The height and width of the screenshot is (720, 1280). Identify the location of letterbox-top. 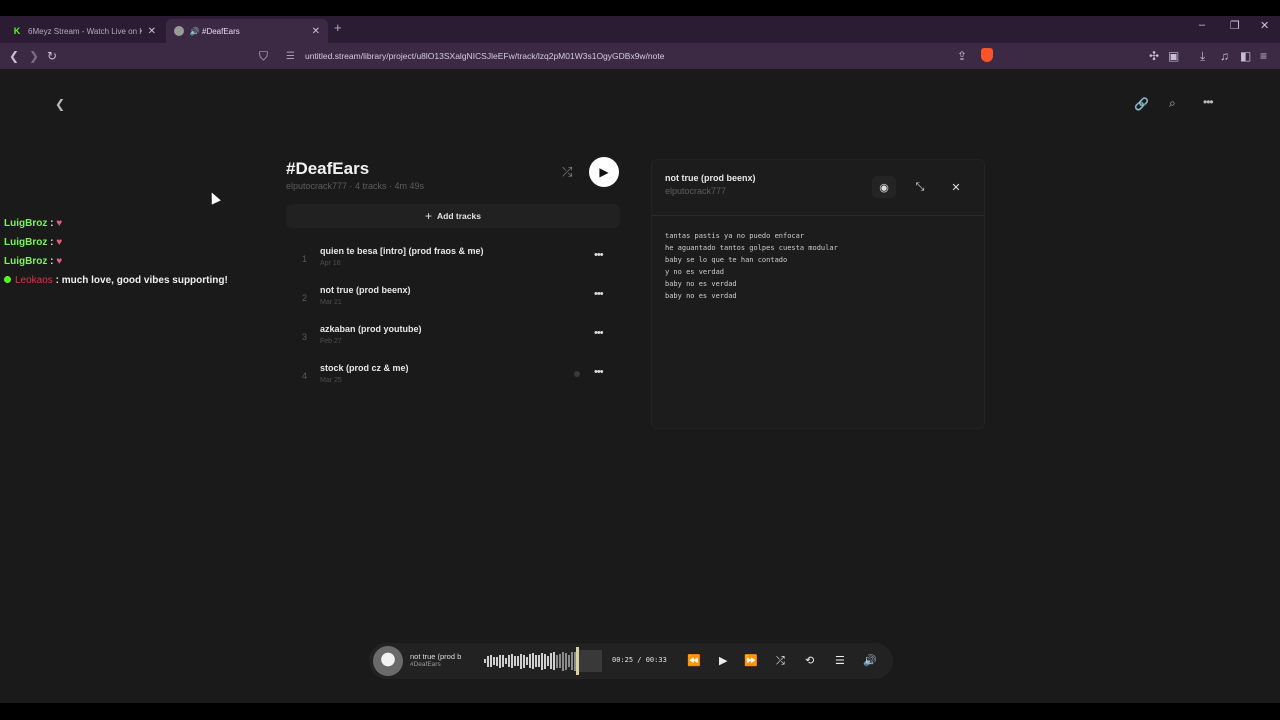
(640, 8).